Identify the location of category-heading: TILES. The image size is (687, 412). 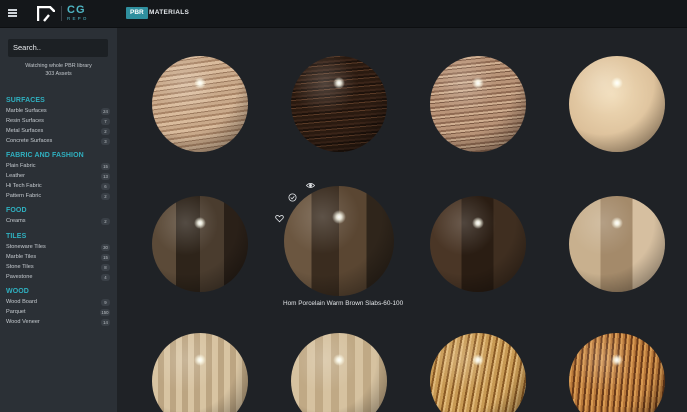
(16, 236).